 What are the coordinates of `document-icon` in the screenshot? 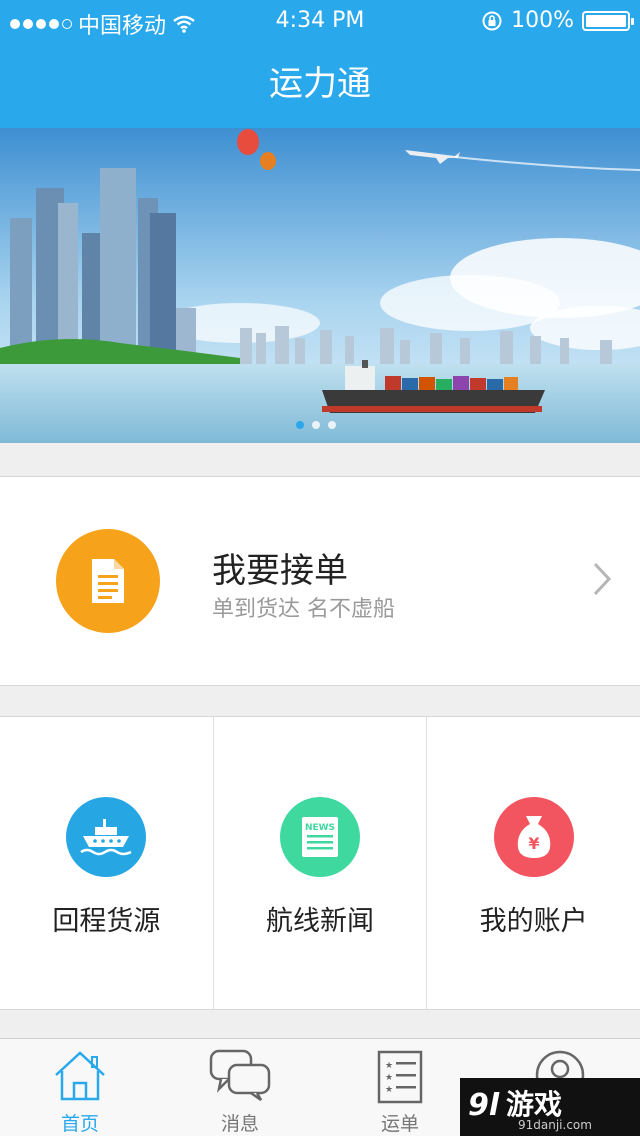 It's located at (108, 581).